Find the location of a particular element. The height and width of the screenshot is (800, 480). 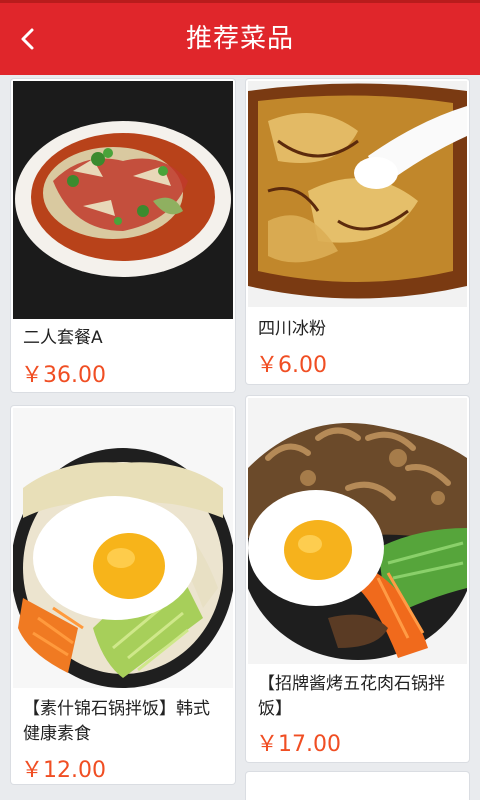

dish-price: ￥17.00 is located at coordinates (298, 744).